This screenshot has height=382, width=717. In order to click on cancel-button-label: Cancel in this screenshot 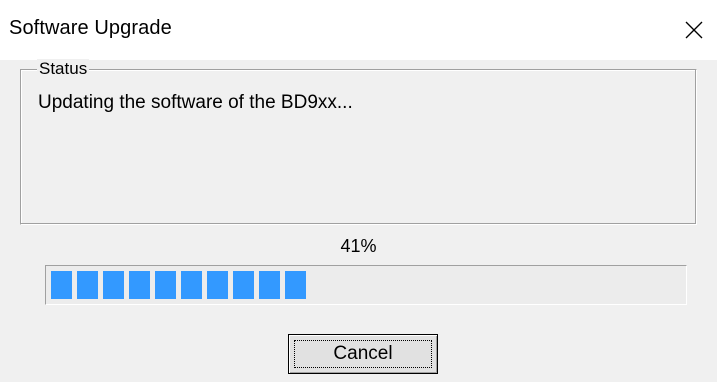, I will do `click(363, 353)`.